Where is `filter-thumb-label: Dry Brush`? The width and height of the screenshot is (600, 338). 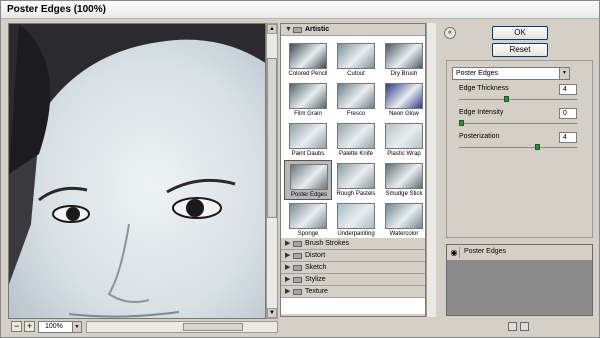
filter-thumb-label: Dry Brush is located at coordinates (404, 74).